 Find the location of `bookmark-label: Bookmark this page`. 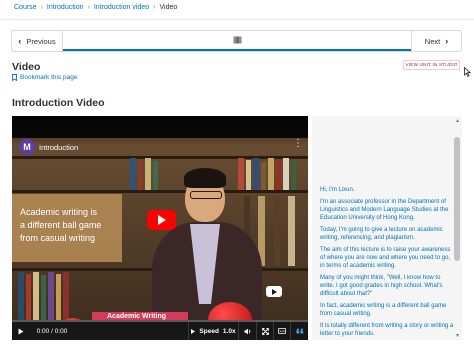

bookmark-label: Bookmark this page is located at coordinates (49, 77).